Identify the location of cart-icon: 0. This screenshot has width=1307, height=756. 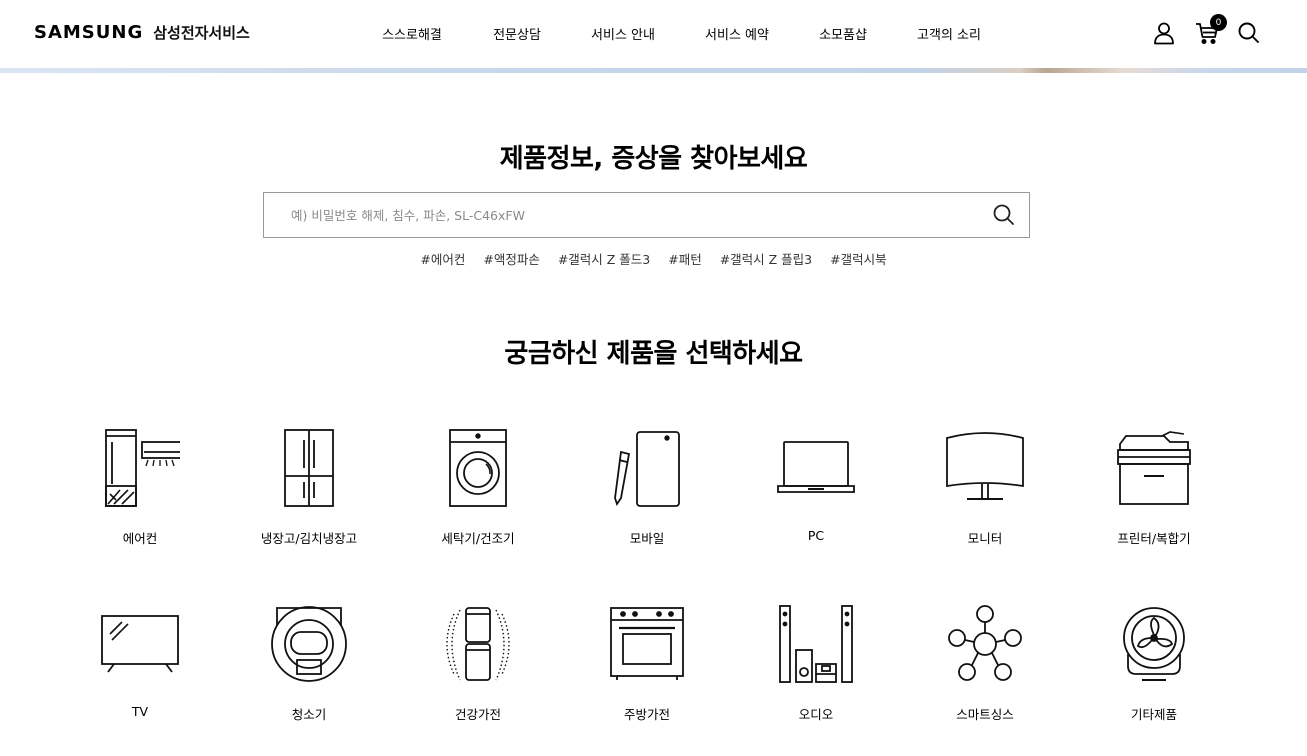
(1210, 30).